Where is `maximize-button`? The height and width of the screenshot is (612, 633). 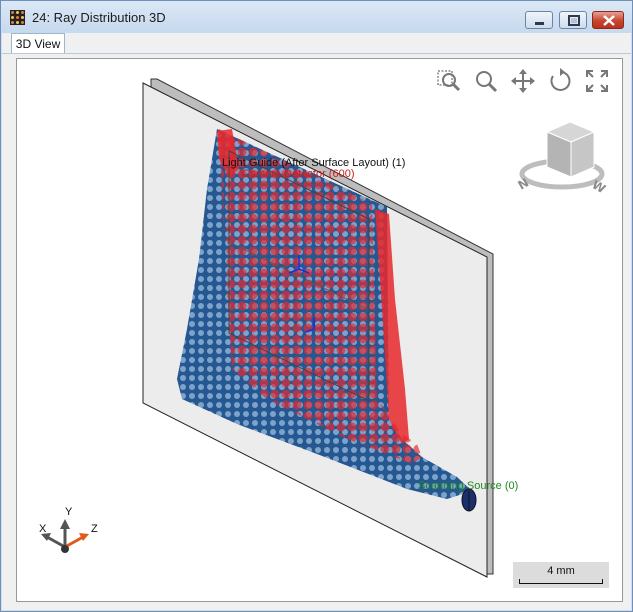 maximize-button is located at coordinates (573, 20).